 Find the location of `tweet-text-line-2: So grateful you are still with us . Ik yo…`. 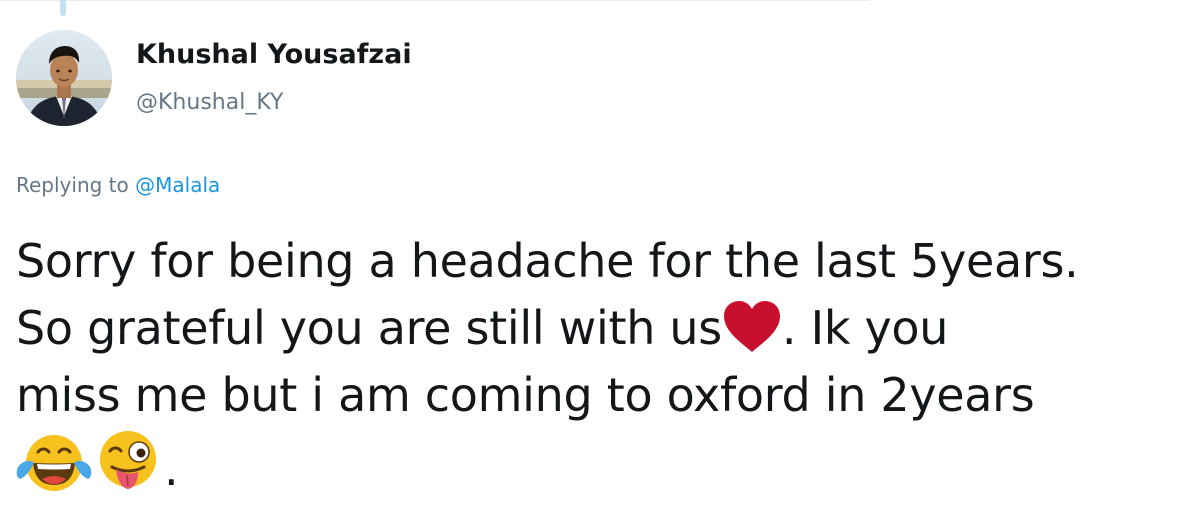

tweet-text-line-2: So grateful you are still with us . Ik yo… is located at coordinates (606, 328).